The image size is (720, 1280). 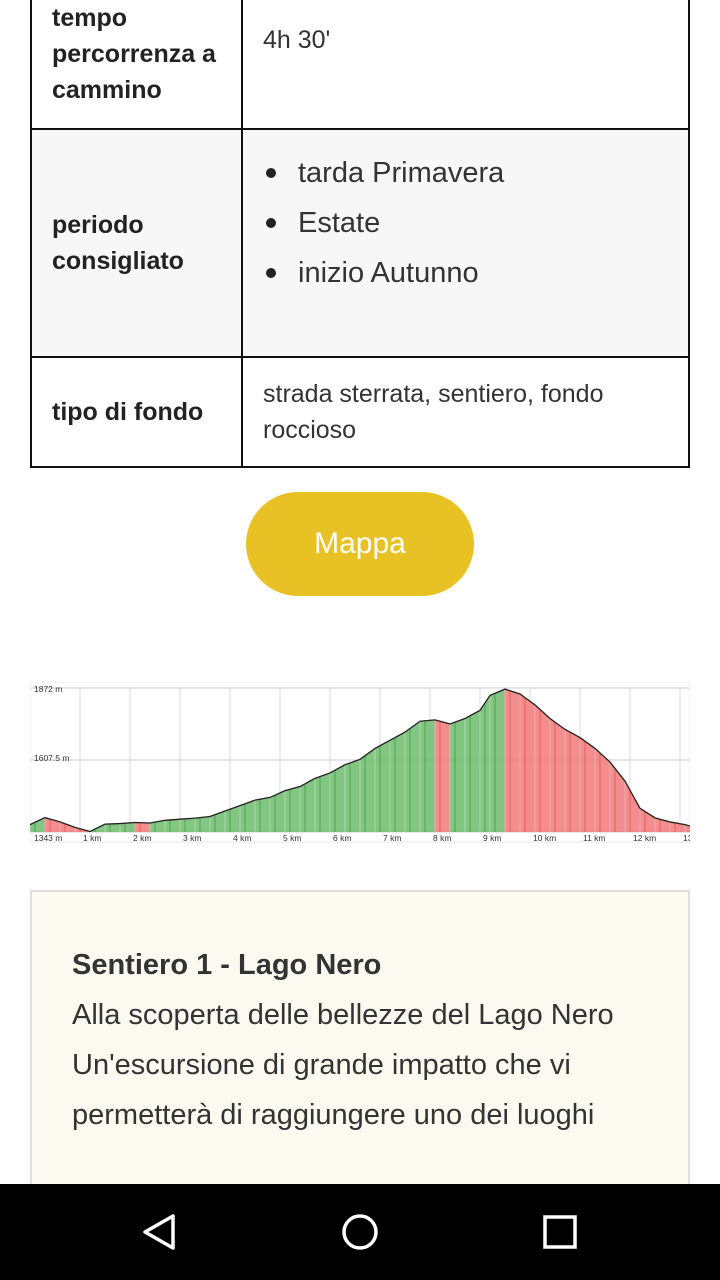 What do you see at coordinates (544, 838) in the screenshot?
I see `x-tick-label: 10 km` at bounding box center [544, 838].